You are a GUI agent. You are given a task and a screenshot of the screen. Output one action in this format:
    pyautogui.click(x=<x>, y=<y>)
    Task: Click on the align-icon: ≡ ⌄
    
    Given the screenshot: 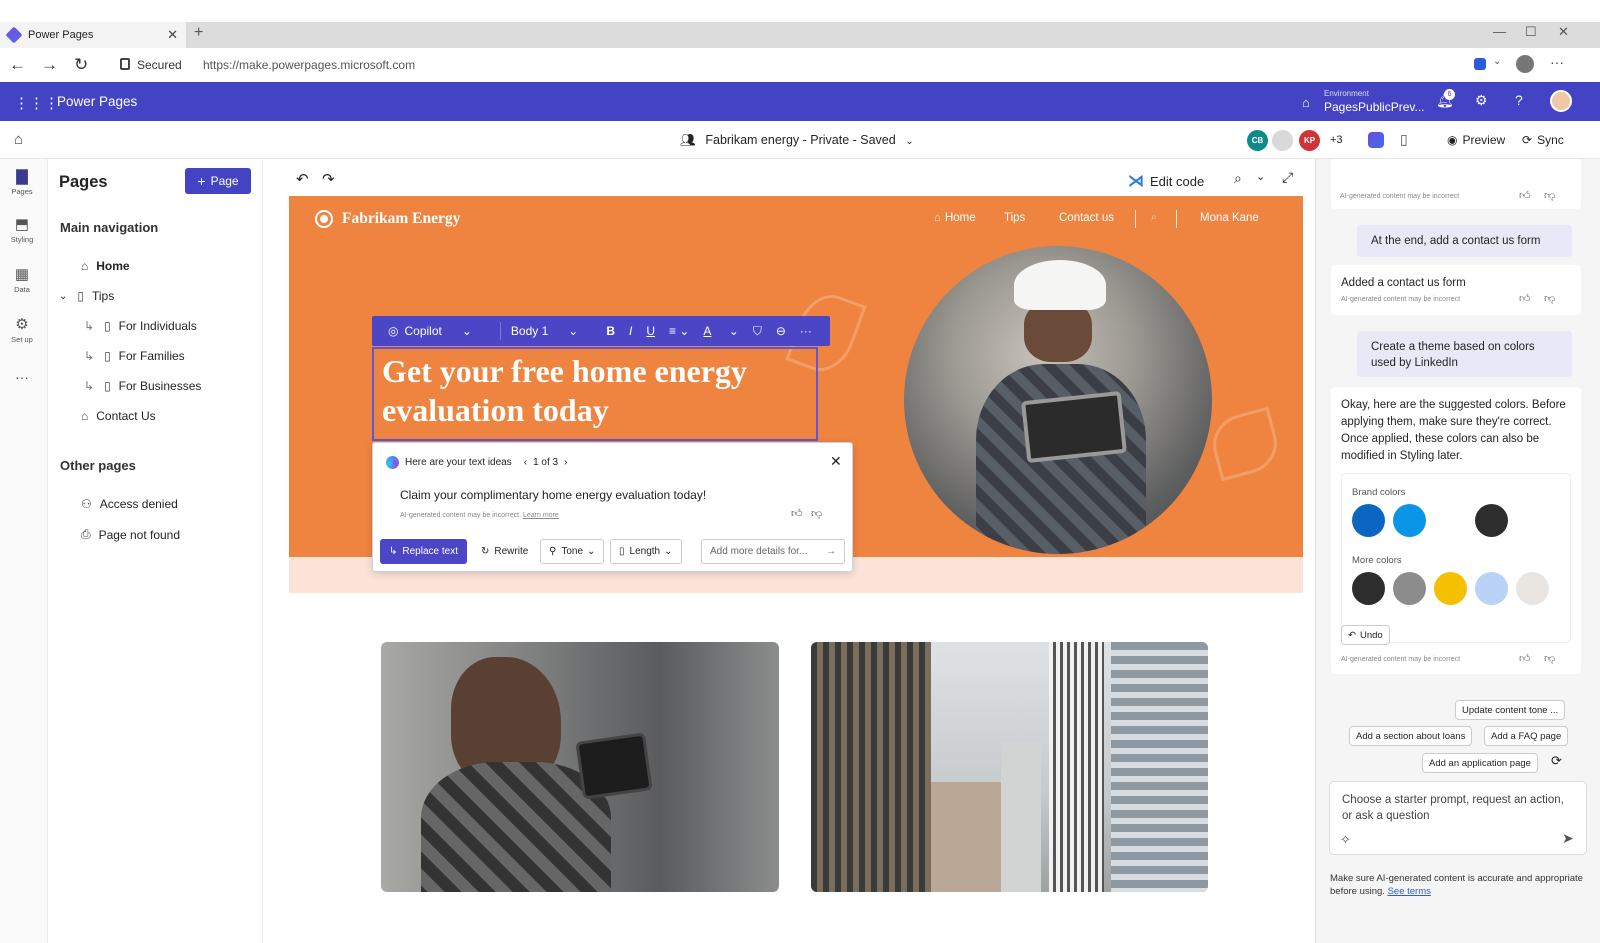 What is the action you would take?
    pyautogui.click(x=679, y=331)
    